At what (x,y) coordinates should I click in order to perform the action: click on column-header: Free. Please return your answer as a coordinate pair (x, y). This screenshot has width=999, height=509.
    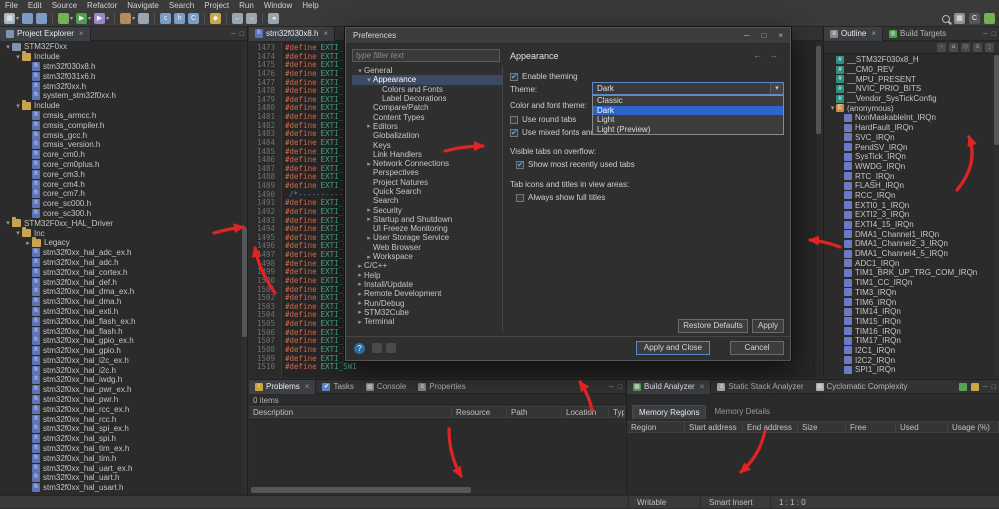
    Looking at the image, I should click on (871, 427).